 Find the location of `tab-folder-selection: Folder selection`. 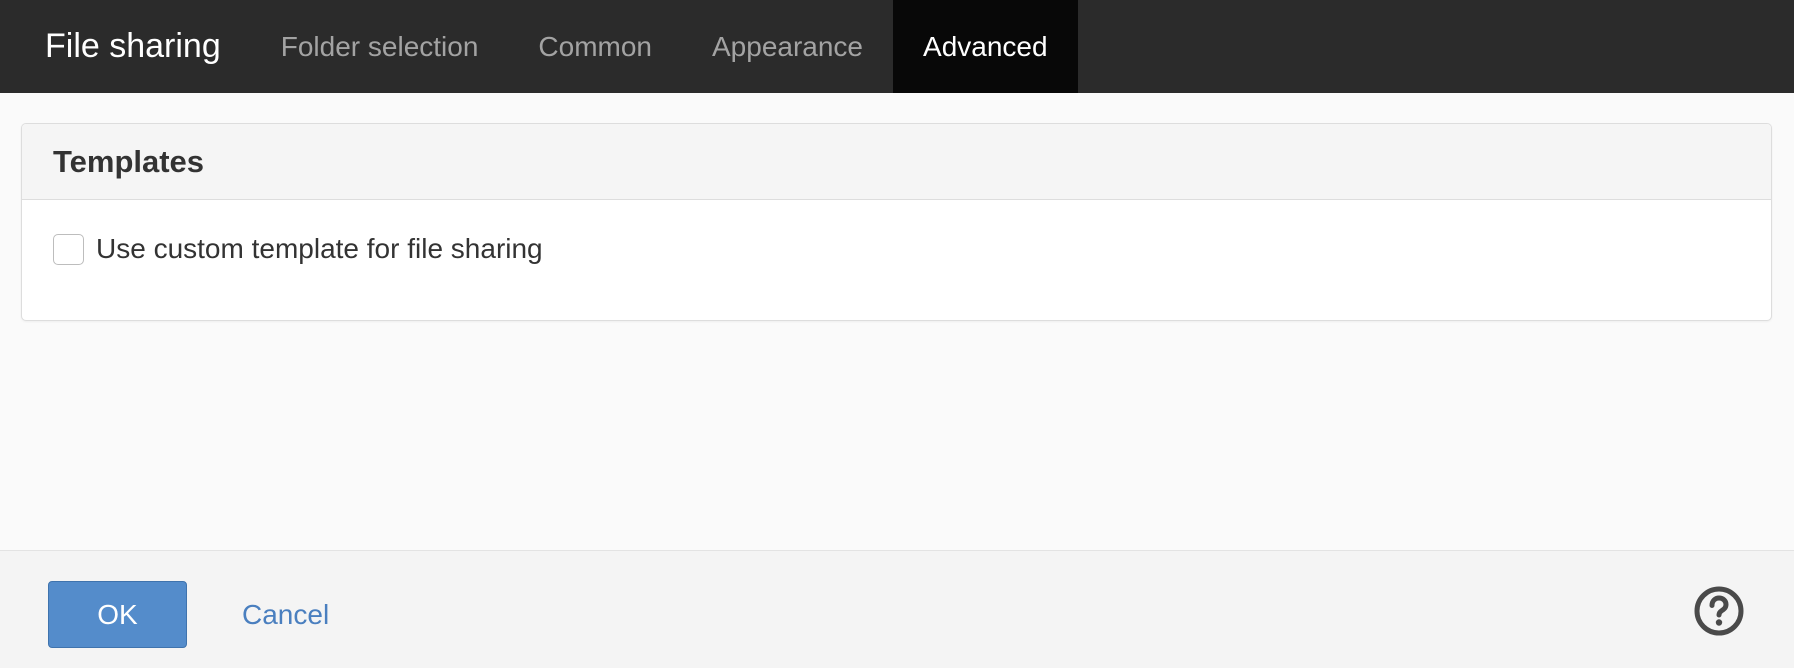

tab-folder-selection: Folder selection is located at coordinates (380, 46).